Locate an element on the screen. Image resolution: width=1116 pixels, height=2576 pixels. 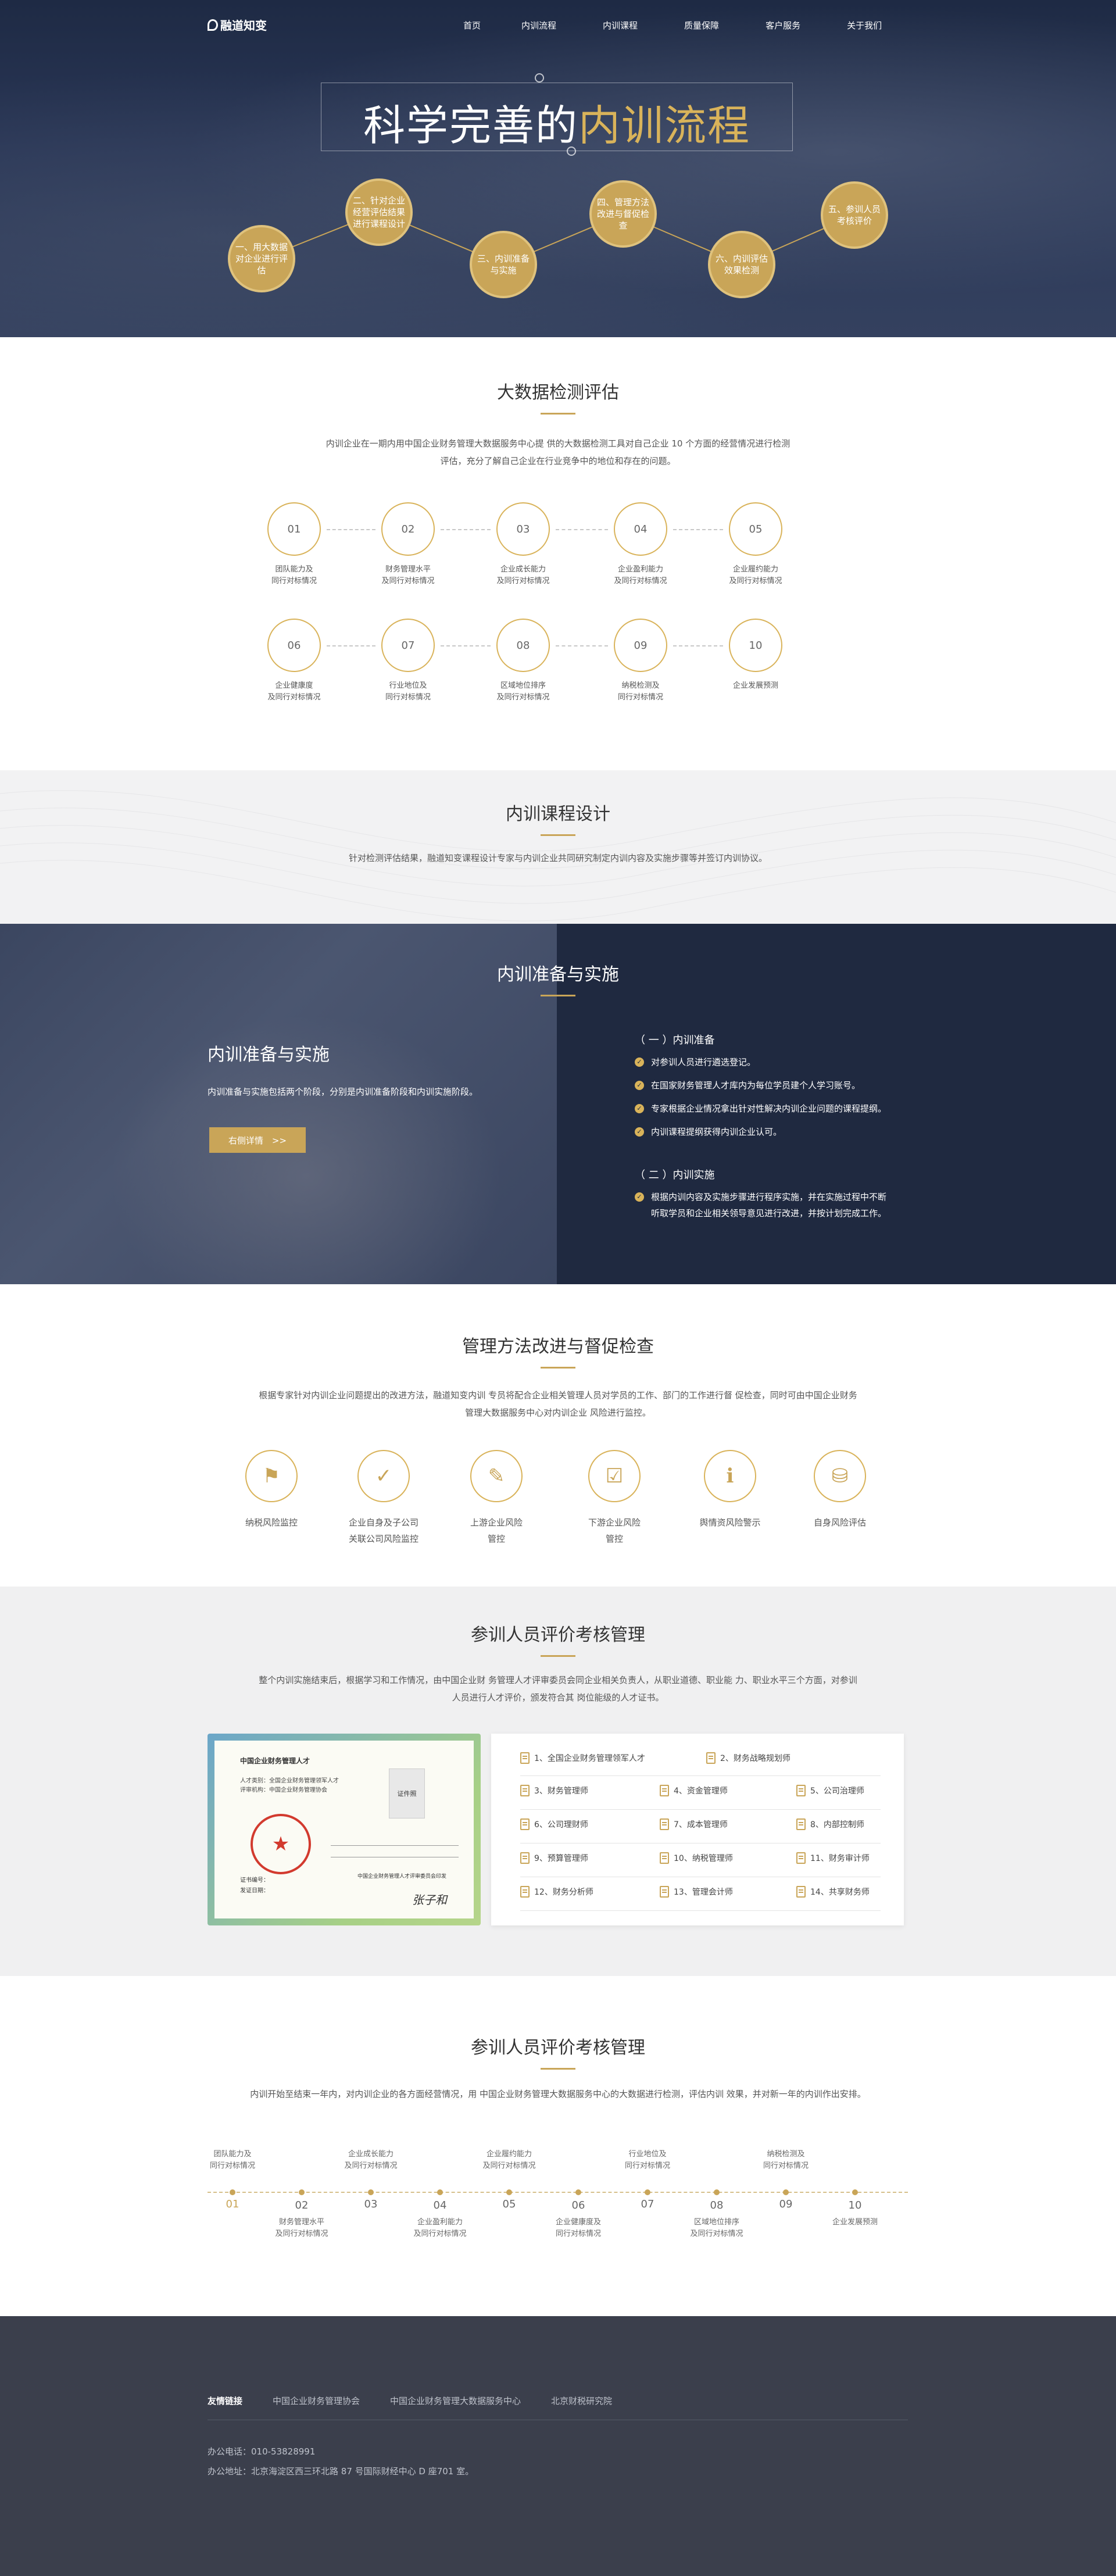
step-3: 三、内训准备与实施 is located at coordinates (504, 264).